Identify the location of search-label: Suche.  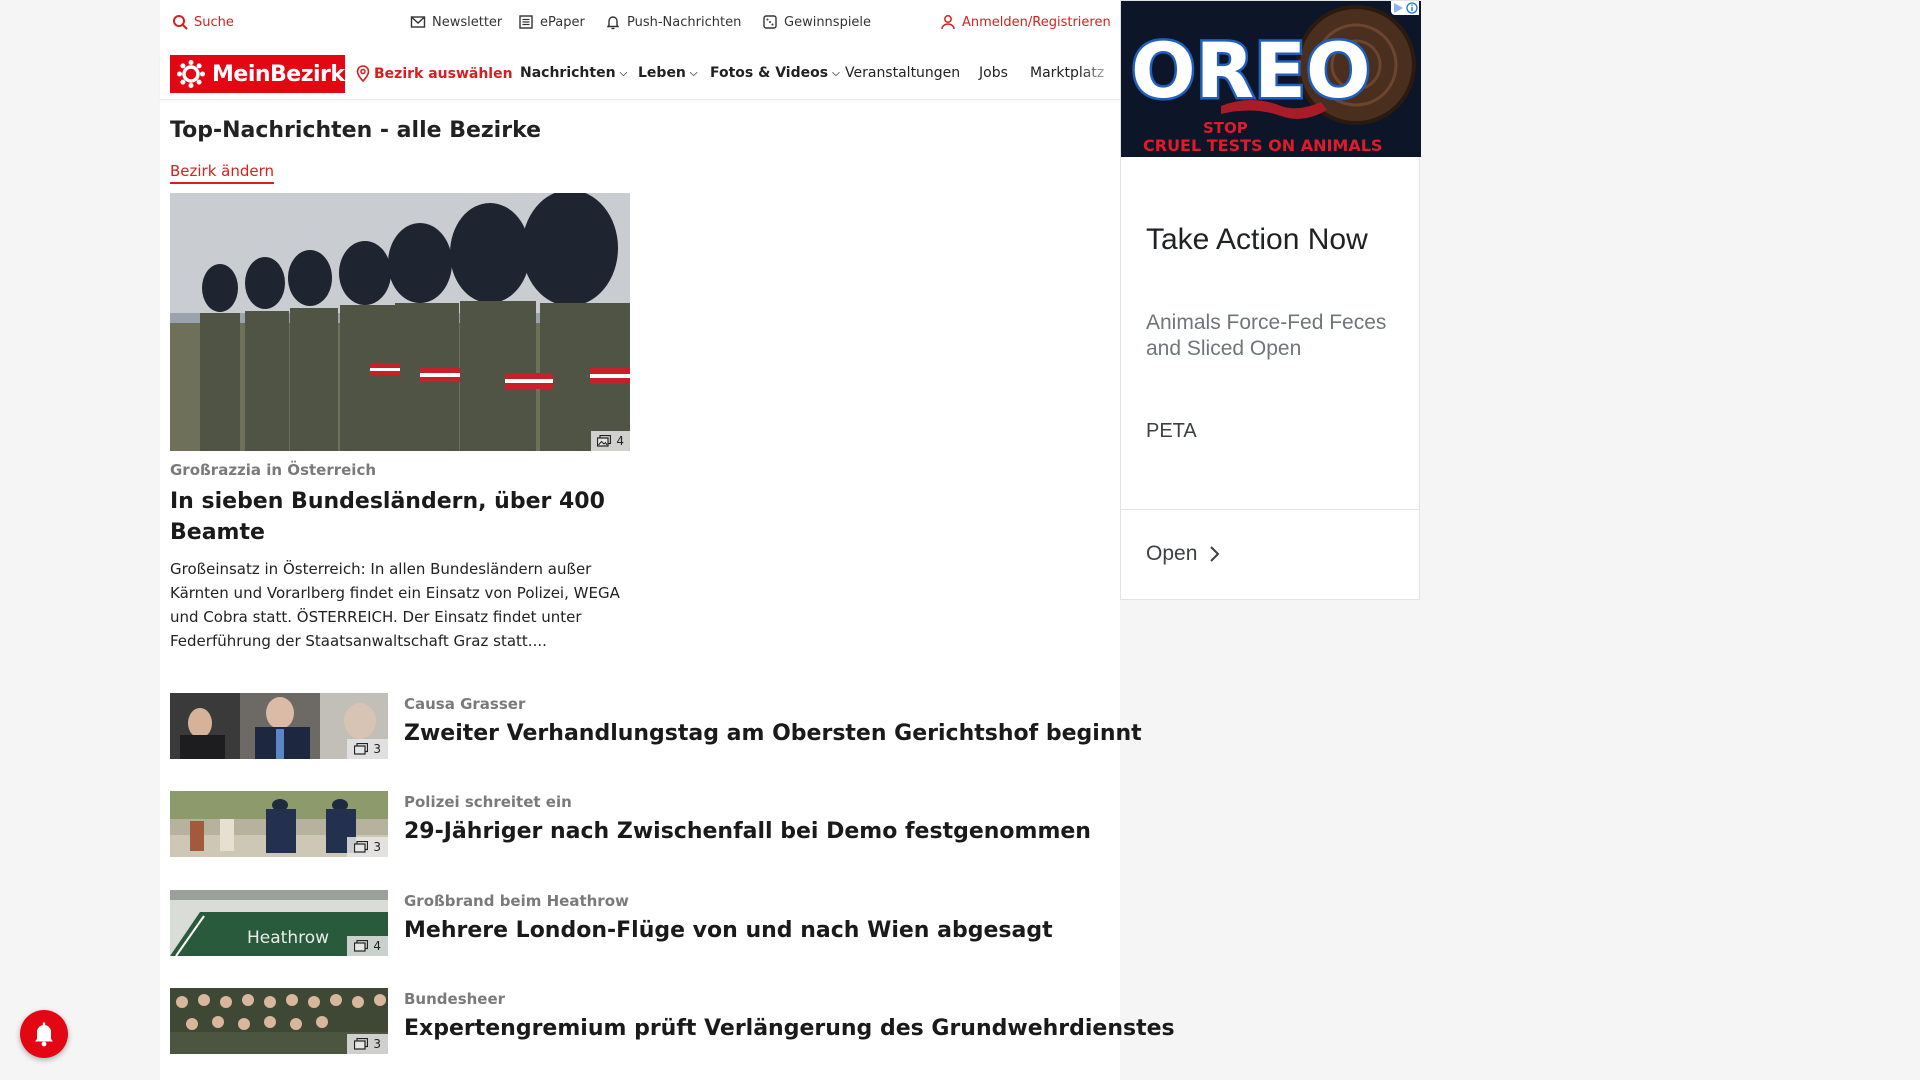
(214, 22).